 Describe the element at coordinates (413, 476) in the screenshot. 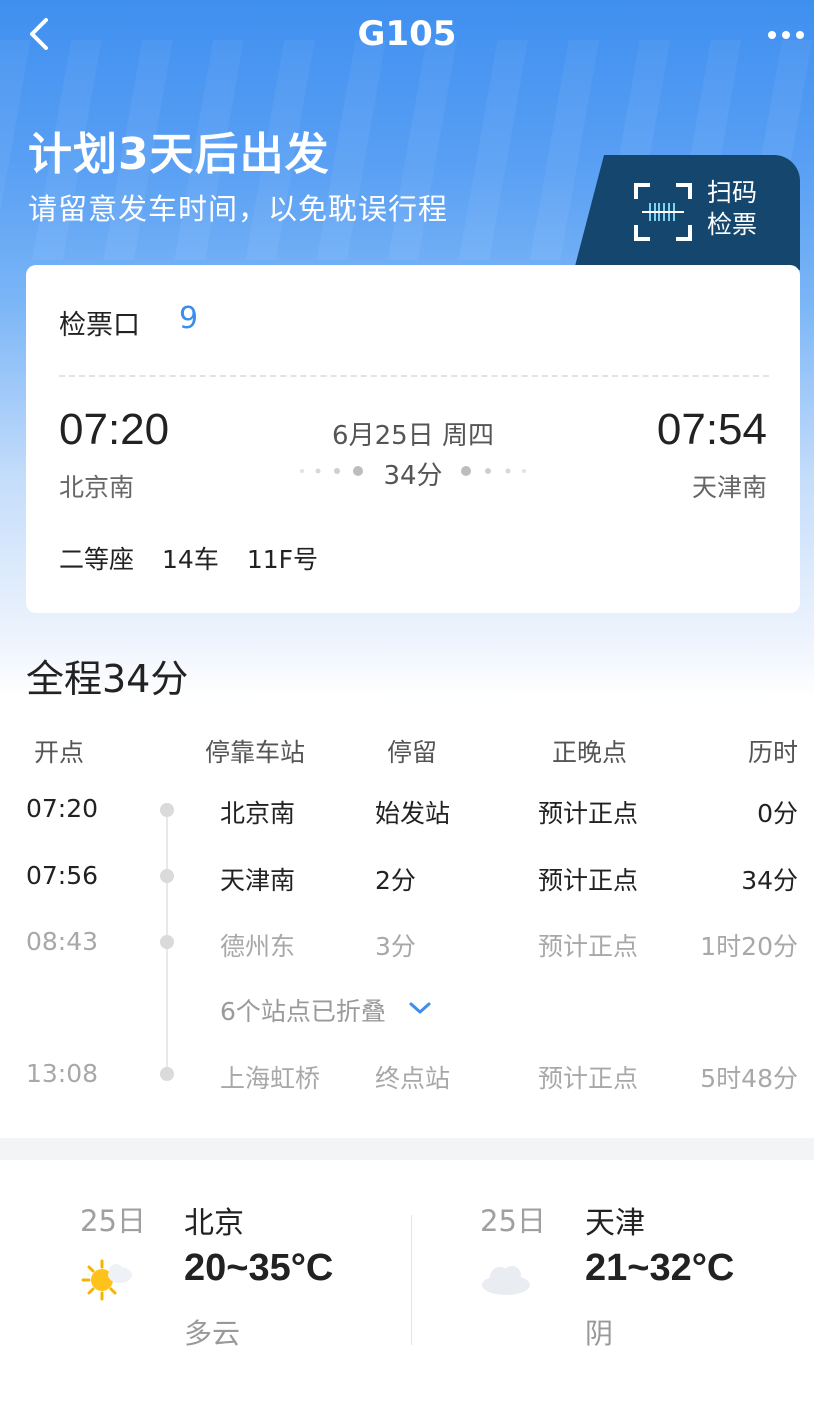

I see `travel-duration: 34分` at that location.